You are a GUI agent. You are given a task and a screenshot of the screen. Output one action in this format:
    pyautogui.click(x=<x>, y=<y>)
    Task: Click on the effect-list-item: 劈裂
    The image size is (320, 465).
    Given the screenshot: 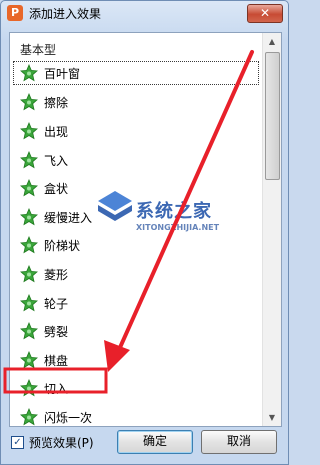 What is the action you would take?
    pyautogui.click(x=136, y=331)
    